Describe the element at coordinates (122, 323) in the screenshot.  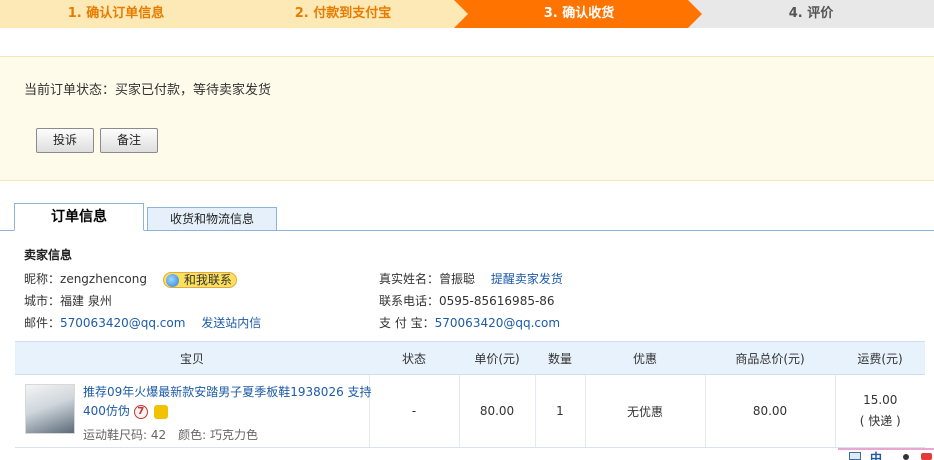
I see `seller-email-link: 570063420@qq.com` at that location.